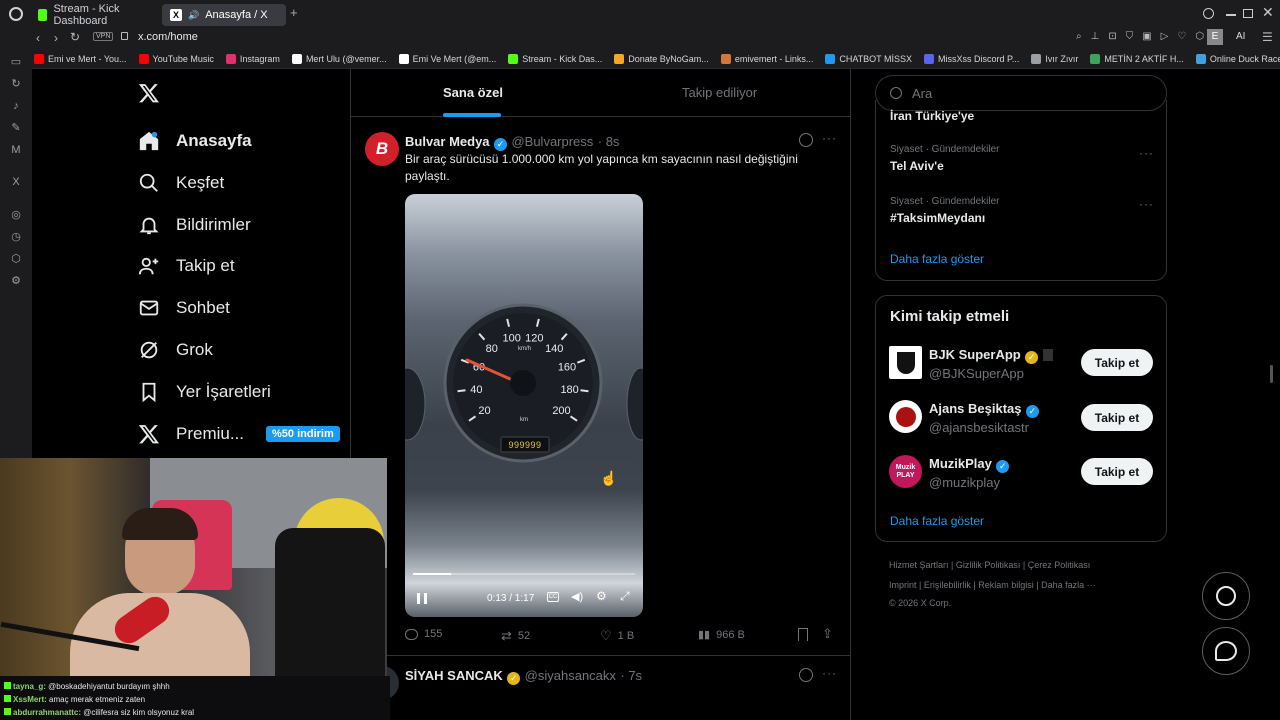  I want to click on next-post-author: SİYAH SANCAK, so click(454, 675).